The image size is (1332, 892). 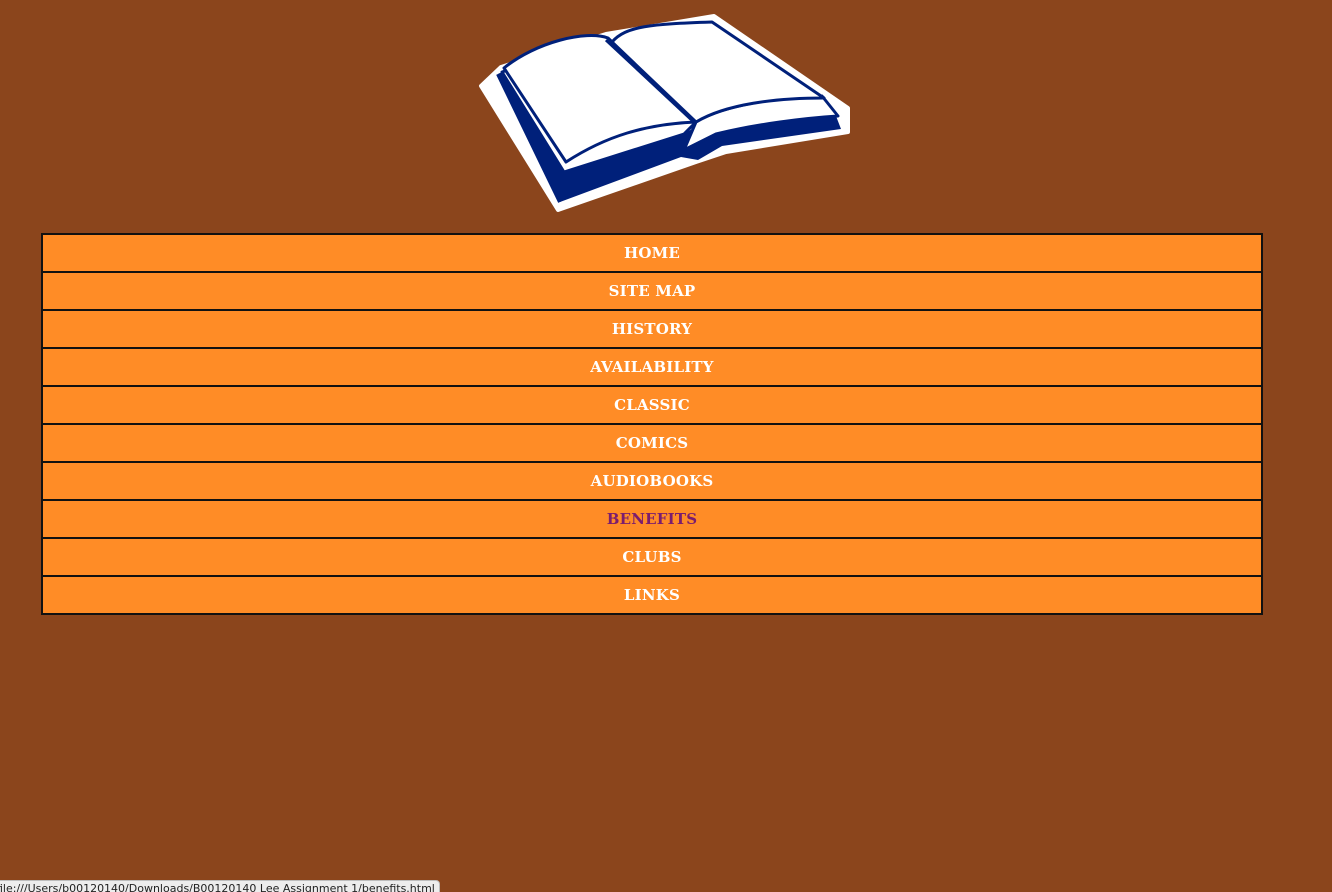 I want to click on nav-link-audiobooks: AUDIOBOOKS, so click(x=652, y=481).